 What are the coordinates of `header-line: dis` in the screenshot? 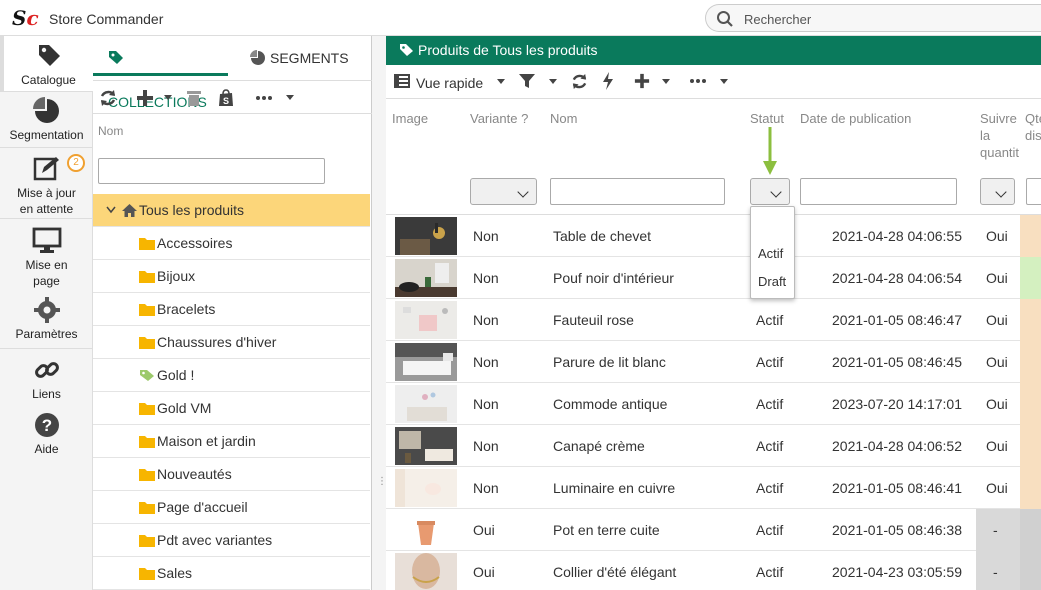 It's located at (1033, 135).